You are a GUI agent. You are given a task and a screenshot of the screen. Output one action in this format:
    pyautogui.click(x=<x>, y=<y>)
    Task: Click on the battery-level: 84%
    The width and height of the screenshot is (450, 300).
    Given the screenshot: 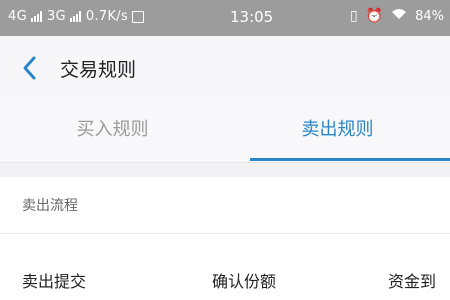 What is the action you would take?
    pyautogui.click(x=429, y=16)
    